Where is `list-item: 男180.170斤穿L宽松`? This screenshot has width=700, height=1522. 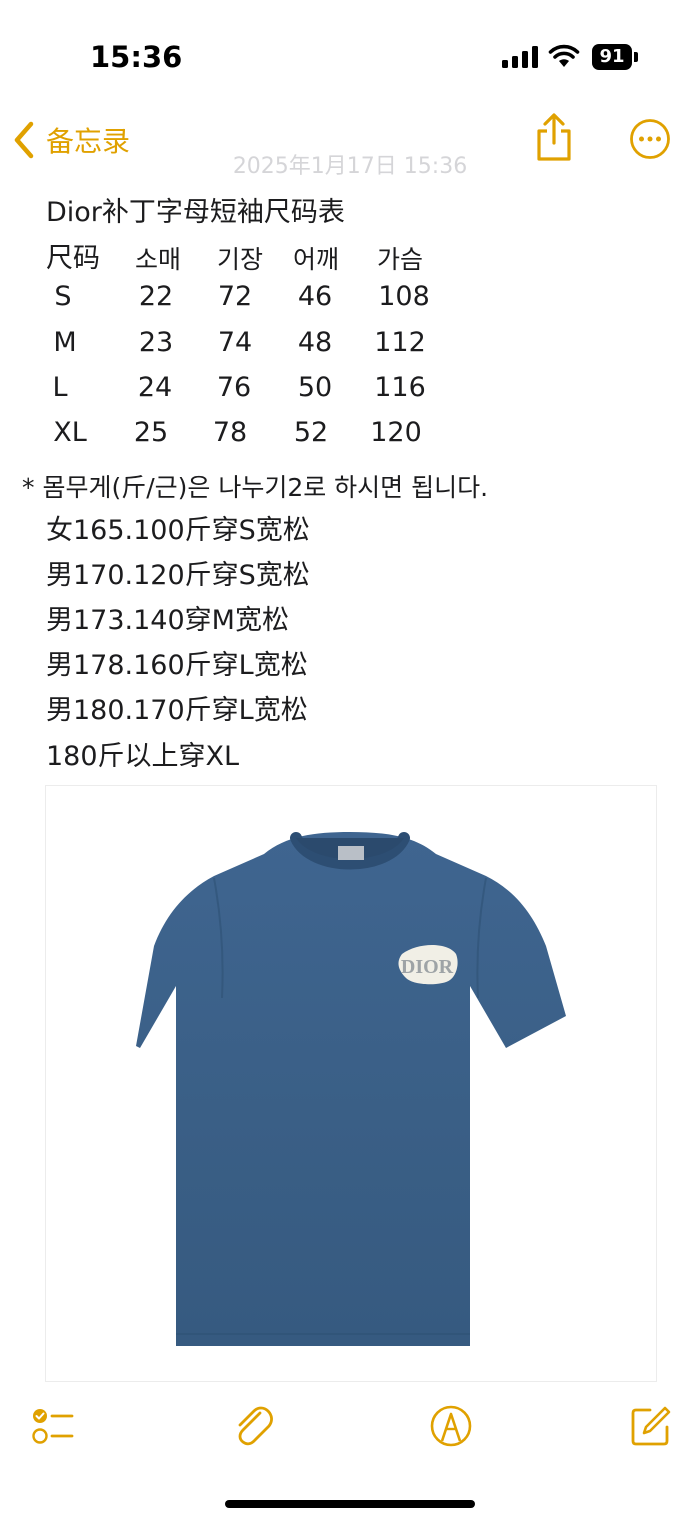 list-item: 男180.170斤穿L宽松 is located at coordinates (177, 710).